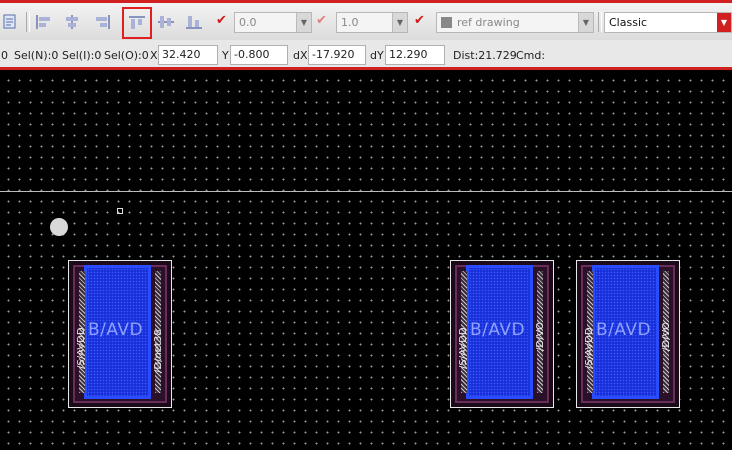 The width and height of the screenshot is (732, 450). What do you see at coordinates (194, 22) in the screenshot?
I see `align-bottom-icon` at bounding box center [194, 22].